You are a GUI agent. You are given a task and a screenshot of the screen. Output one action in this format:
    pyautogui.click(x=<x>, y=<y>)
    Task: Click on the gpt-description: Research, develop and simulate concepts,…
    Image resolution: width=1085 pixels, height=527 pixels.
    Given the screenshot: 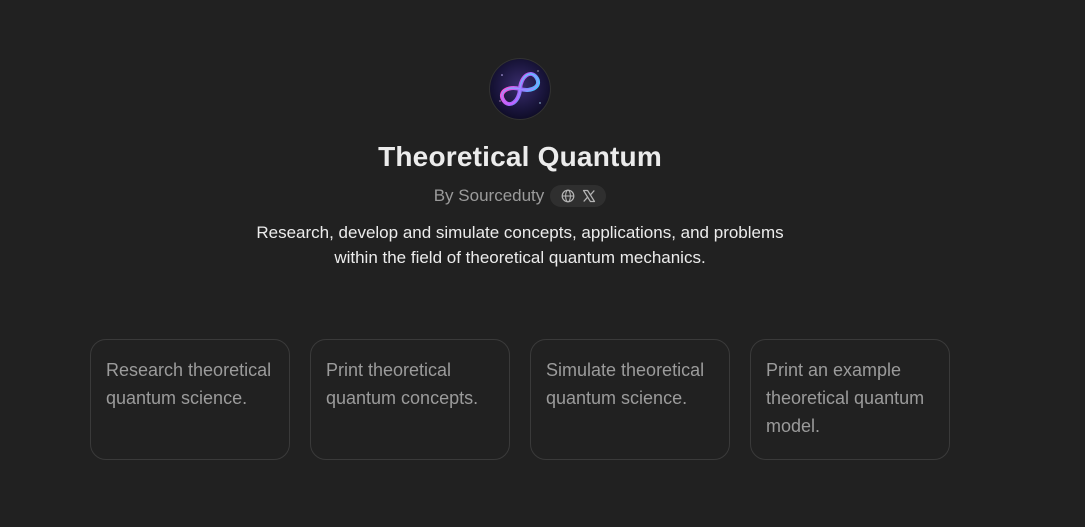 What is the action you would take?
    pyautogui.click(x=520, y=245)
    